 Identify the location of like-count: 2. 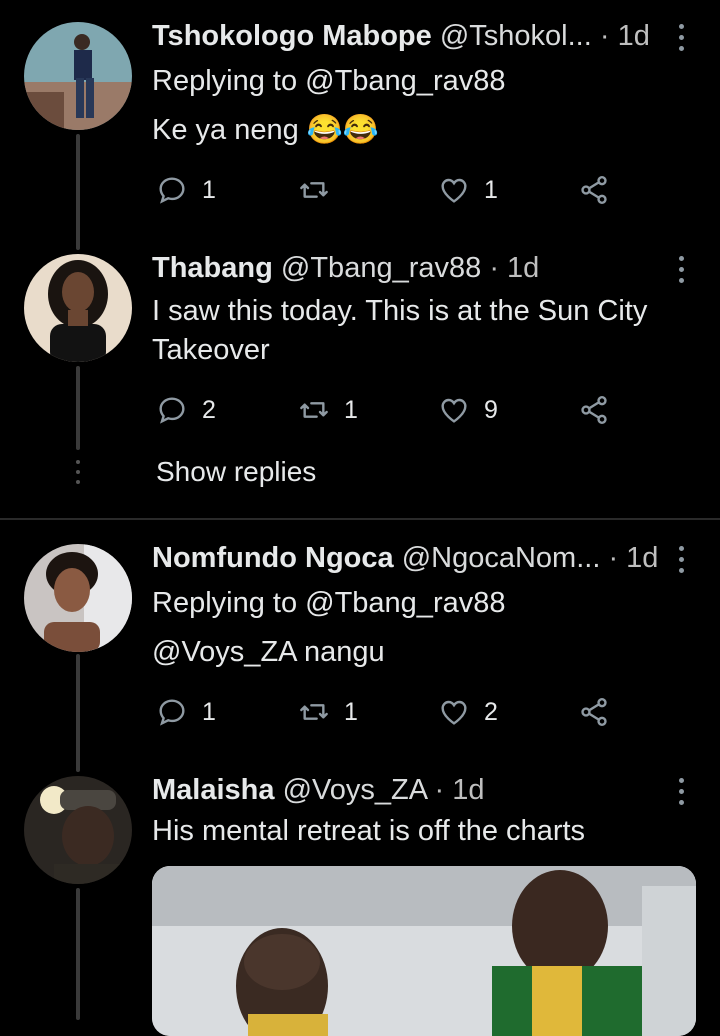
(491, 711).